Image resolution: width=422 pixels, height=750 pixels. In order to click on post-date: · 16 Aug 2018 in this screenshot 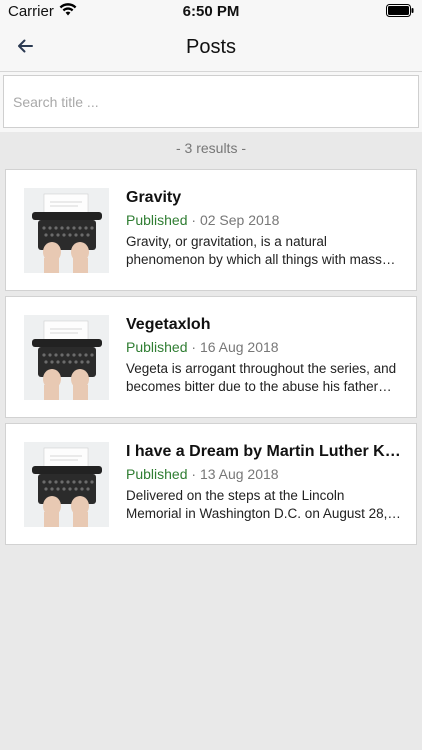, I will do `click(235, 347)`.